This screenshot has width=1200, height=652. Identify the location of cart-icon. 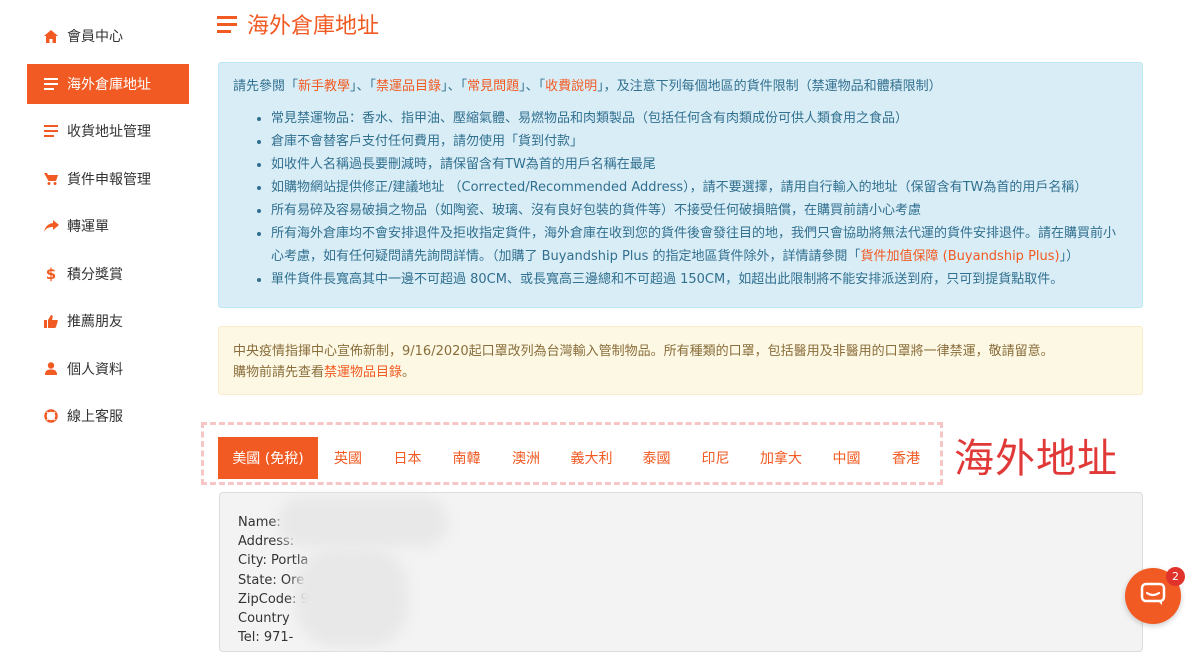
(51, 178).